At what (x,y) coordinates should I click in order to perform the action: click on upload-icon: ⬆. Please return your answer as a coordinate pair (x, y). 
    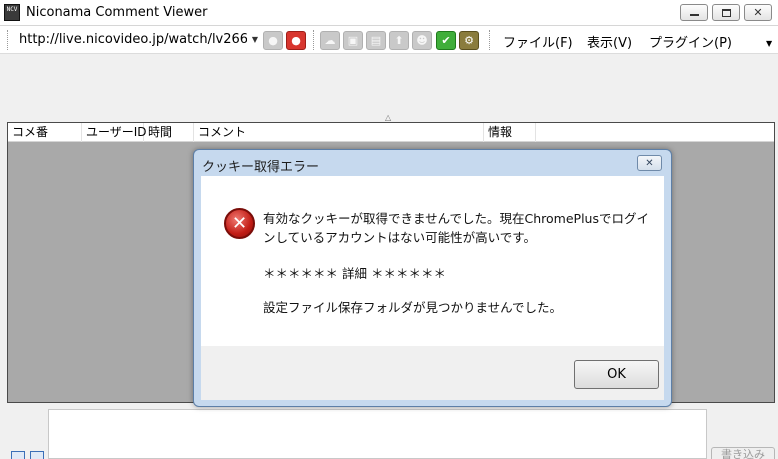
    Looking at the image, I should click on (399, 40).